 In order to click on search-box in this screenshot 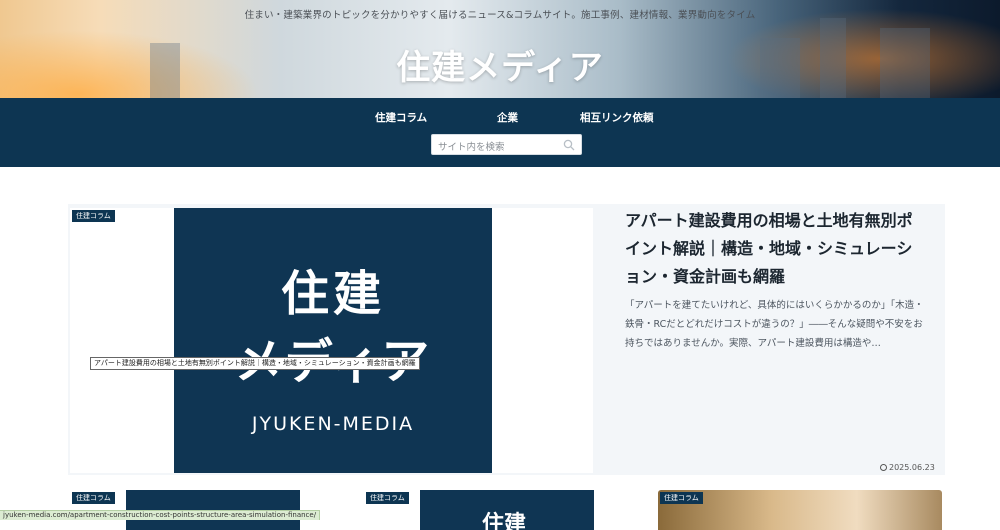, I will do `click(506, 145)`.